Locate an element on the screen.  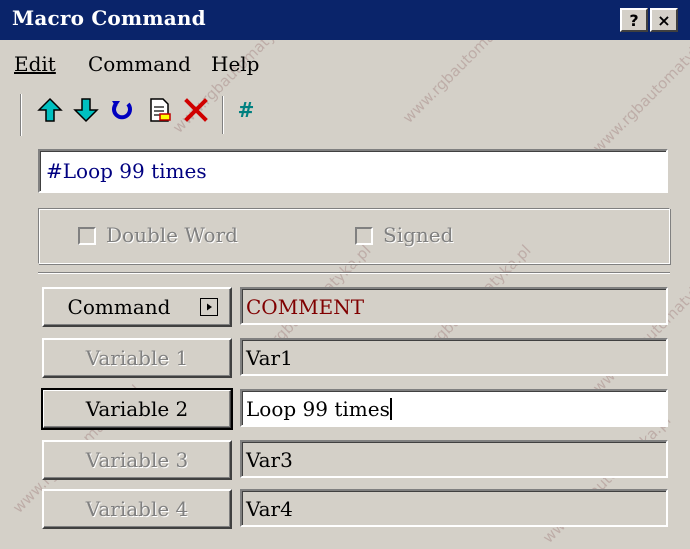
menu-label: Command is located at coordinates (139, 64).